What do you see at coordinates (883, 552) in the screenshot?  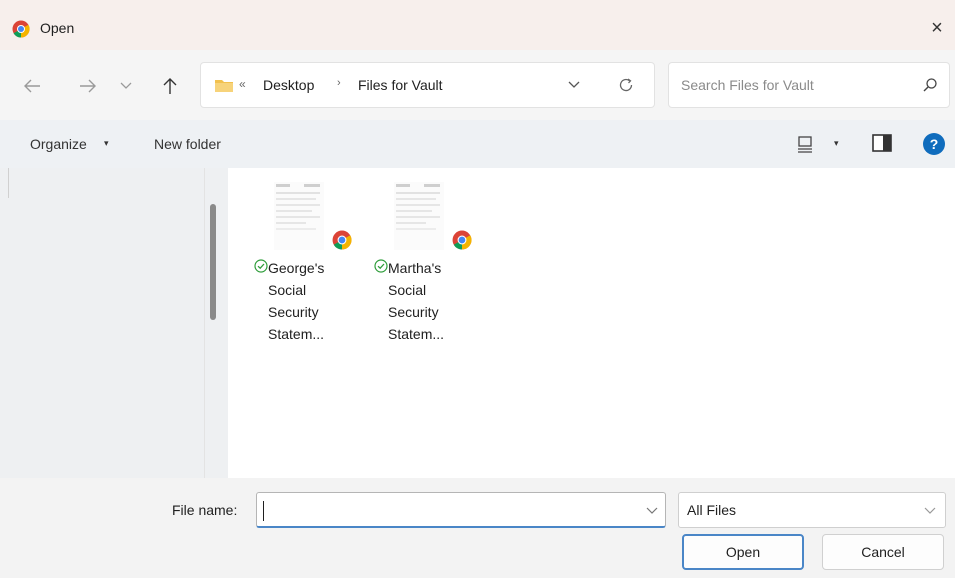 I see `cancel-button: Cancel` at bounding box center [883, 552].